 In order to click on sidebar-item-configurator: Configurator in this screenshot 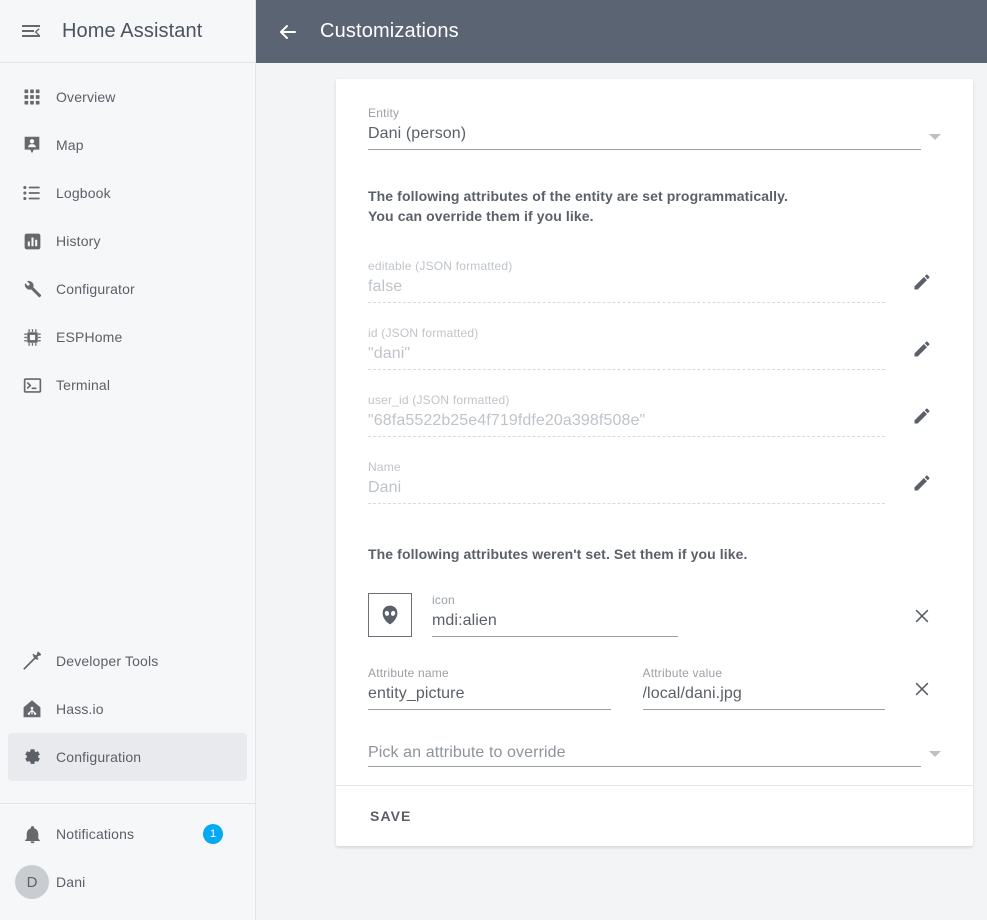, I will do `click(127, 289)`.